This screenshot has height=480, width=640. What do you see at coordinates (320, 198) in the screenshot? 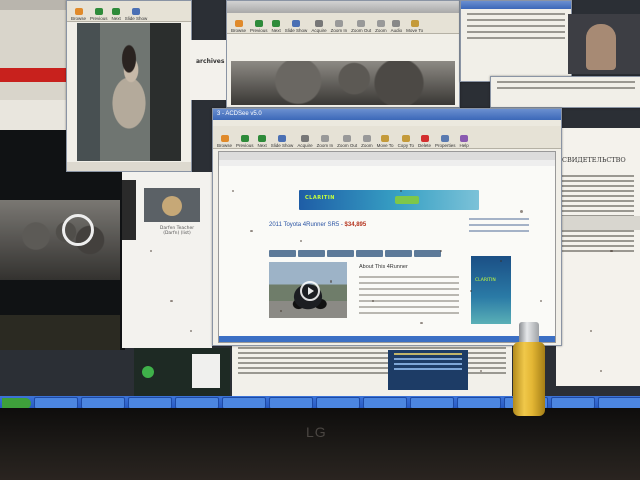
I see `ad-brand-label: CLARITIN` at bounding box center [320, 198].